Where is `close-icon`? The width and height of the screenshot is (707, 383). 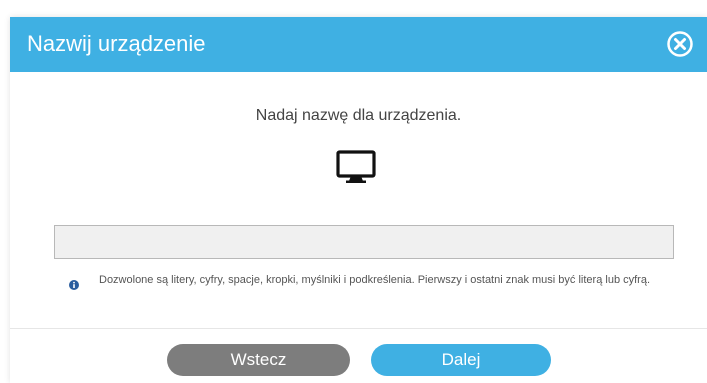 close-icon is located at coordinates (680, 44).